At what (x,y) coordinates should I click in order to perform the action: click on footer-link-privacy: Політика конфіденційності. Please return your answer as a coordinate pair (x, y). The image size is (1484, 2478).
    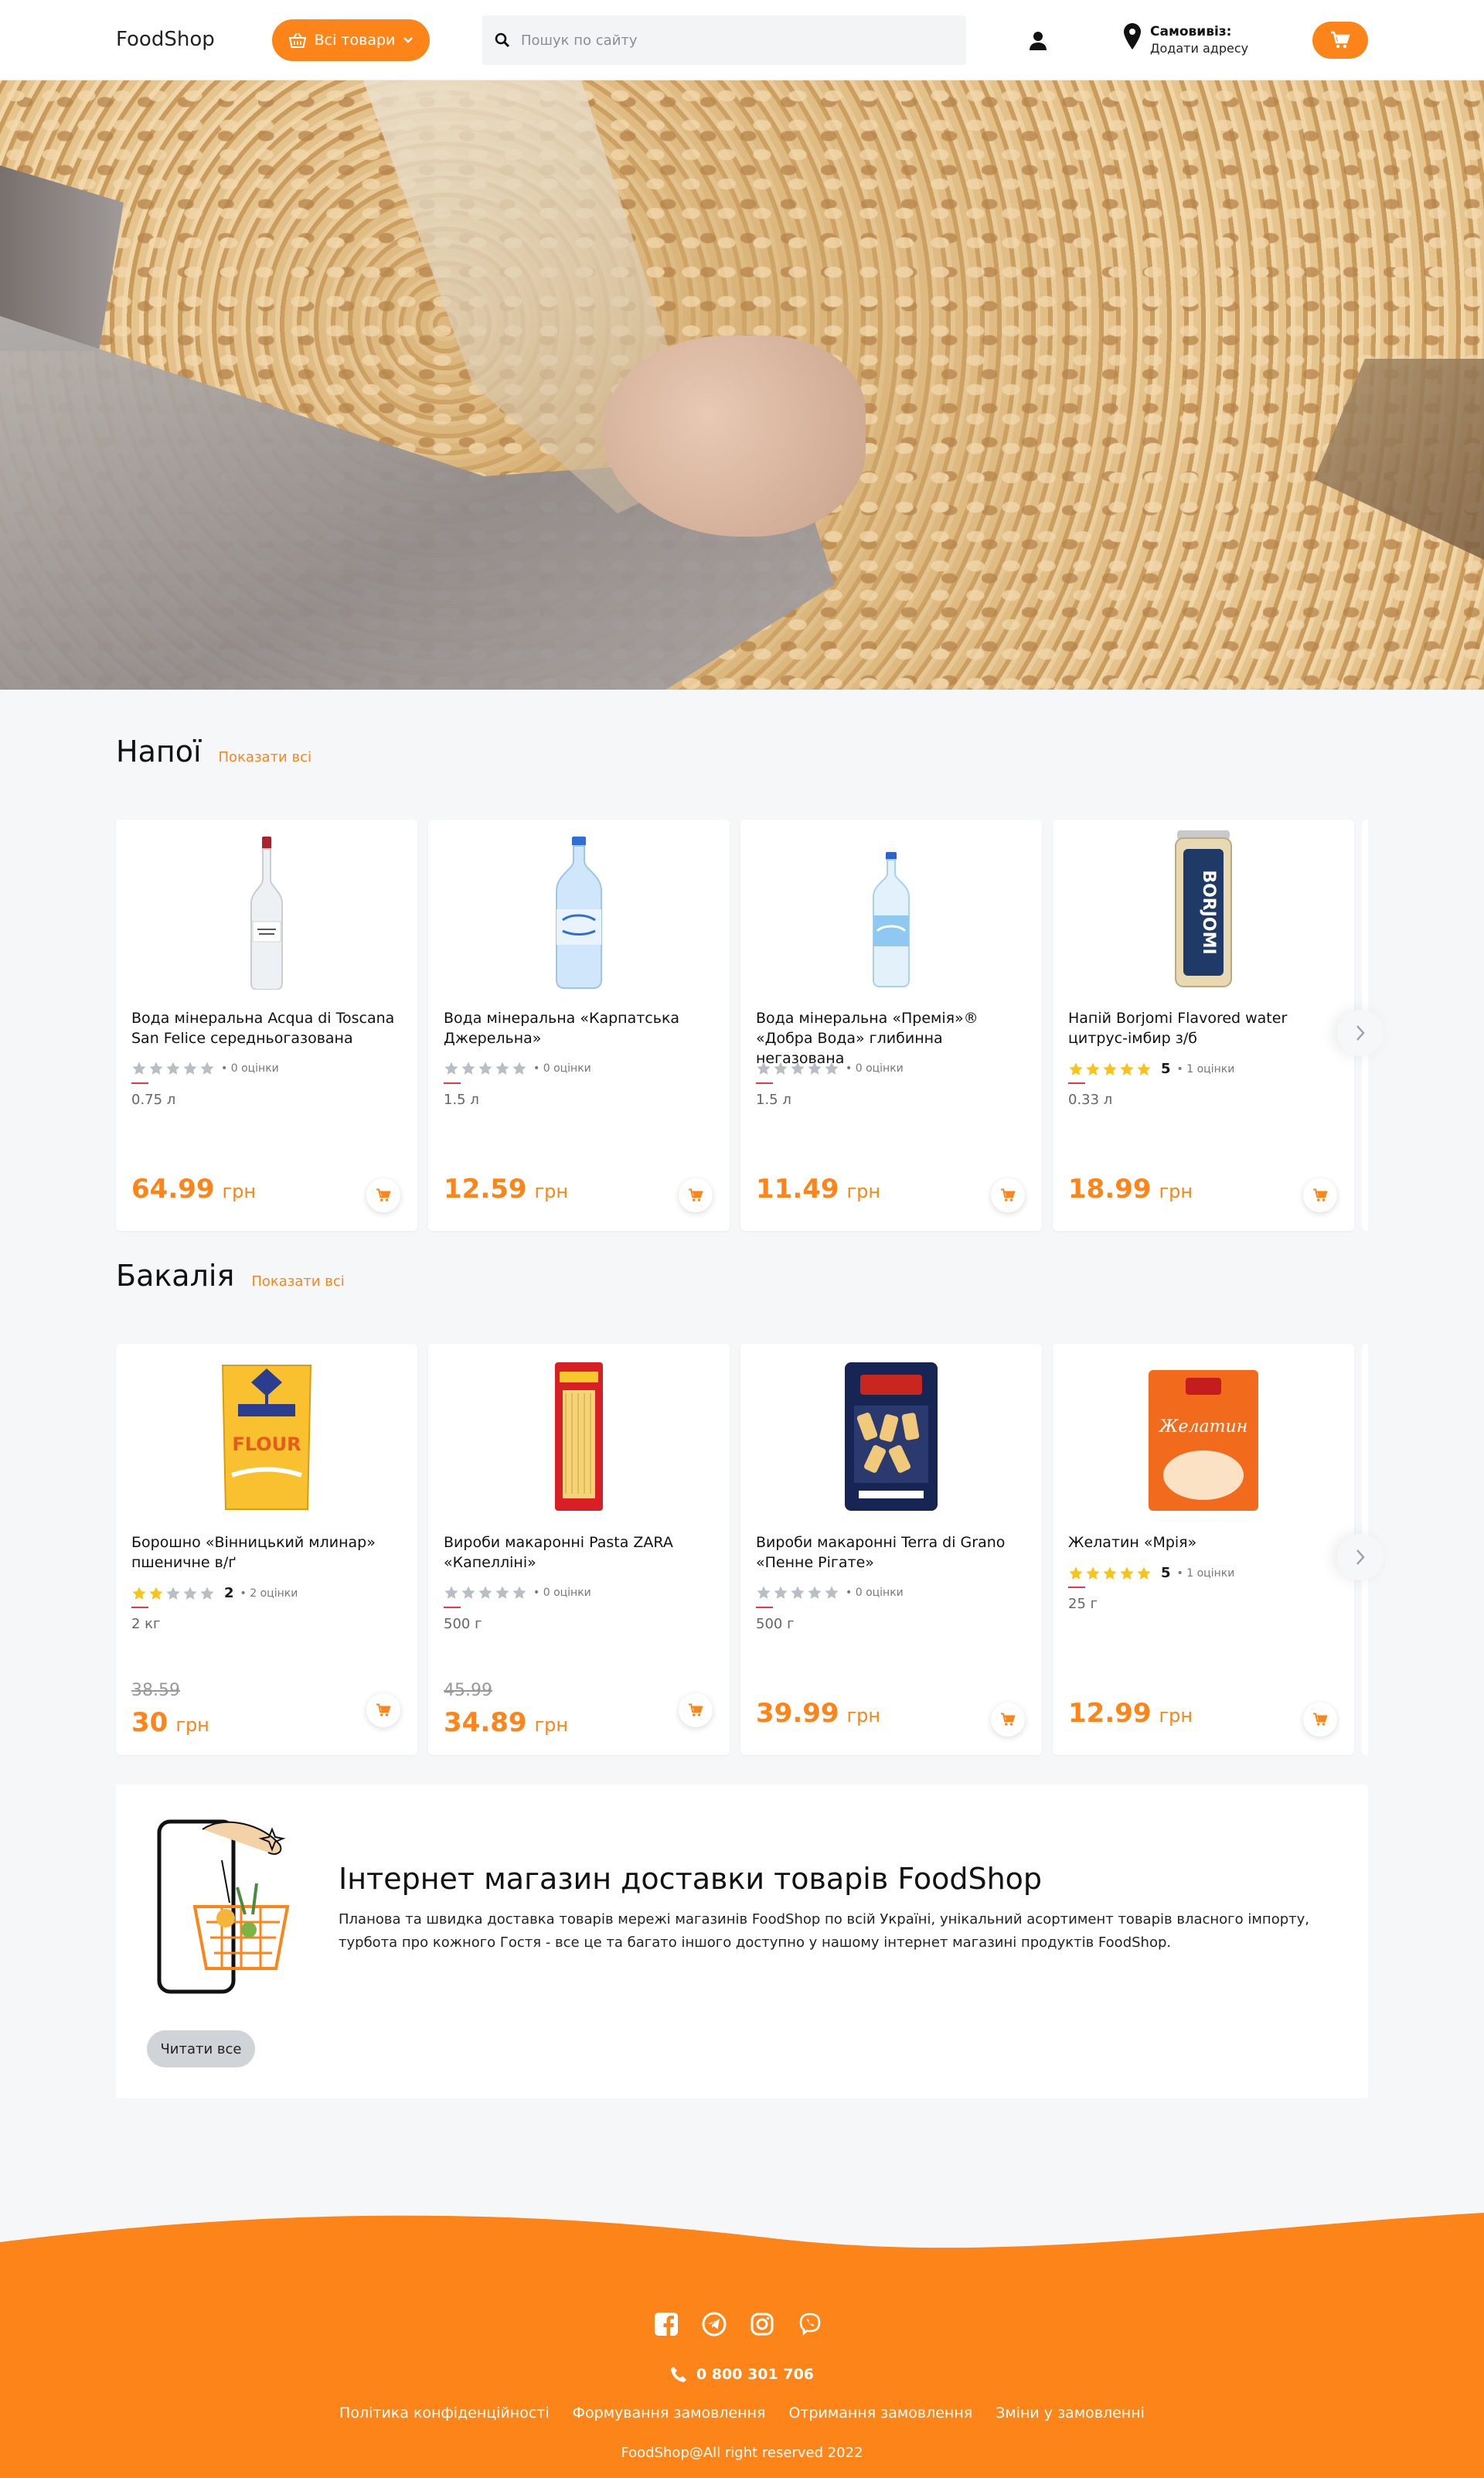
    Looking at the image, I should click on (444, 2414).